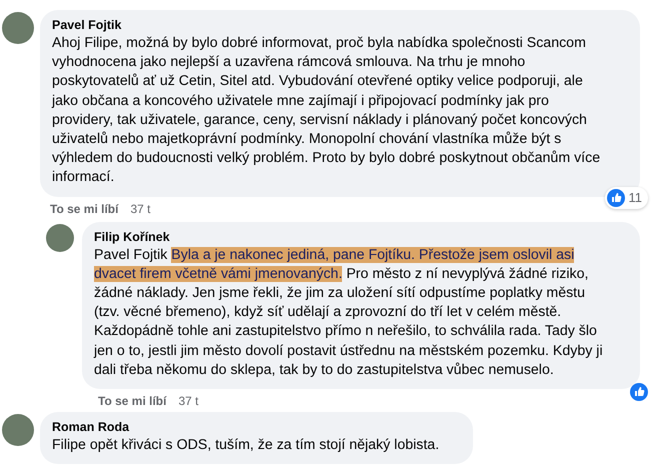 This screenshot has height=476, width=656. Describe the element at coordinates (615, 197) in the screenshot. I see `like-icon` at that location.